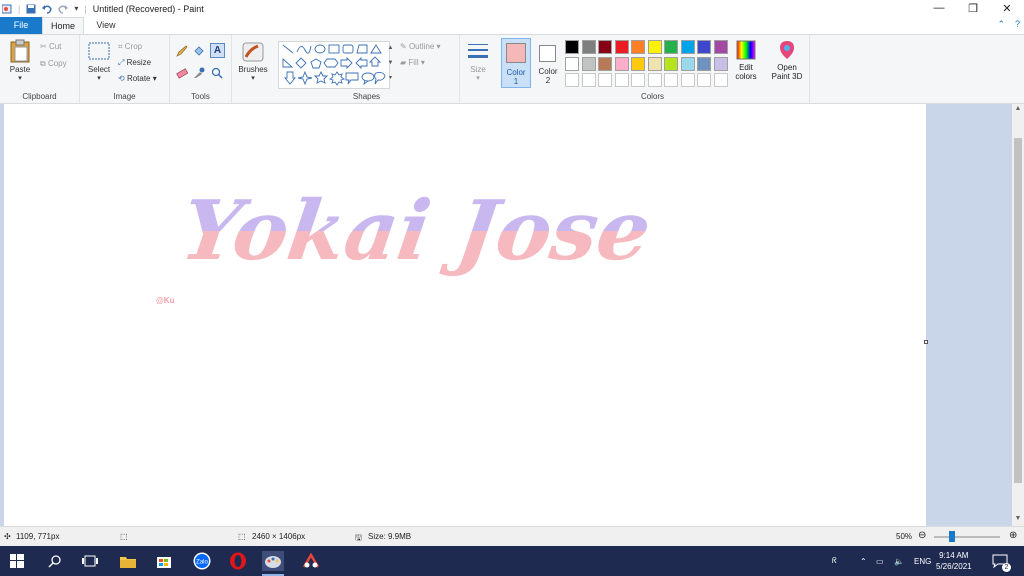 This screenshot has height=576, width=1024. What do you see at coordinates (973, 8) in the screenshot?
I see `restore-button: ❐` at bounding box center [973, 8].